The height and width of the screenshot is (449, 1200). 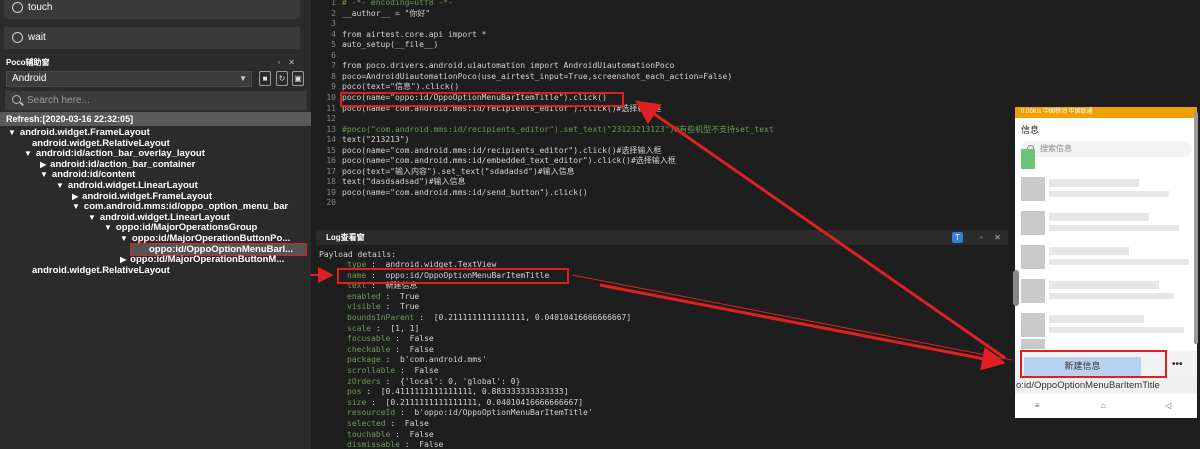 What do you see at coordinates (453, 276) in the screenshot?
I see `log-name-highlight-box` at bounding box center [453, 276].